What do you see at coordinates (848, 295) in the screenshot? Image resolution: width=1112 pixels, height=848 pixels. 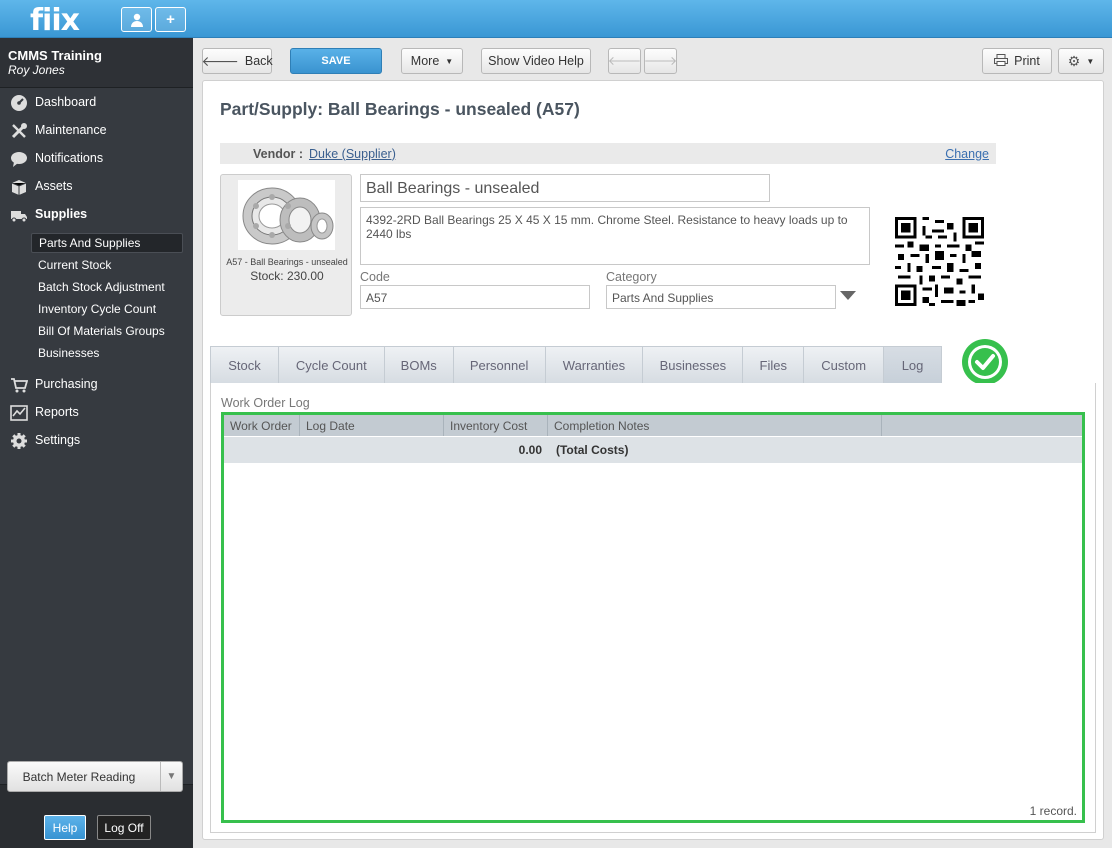 I see `category-dropdown-icon` at bounding box center [848, 295].